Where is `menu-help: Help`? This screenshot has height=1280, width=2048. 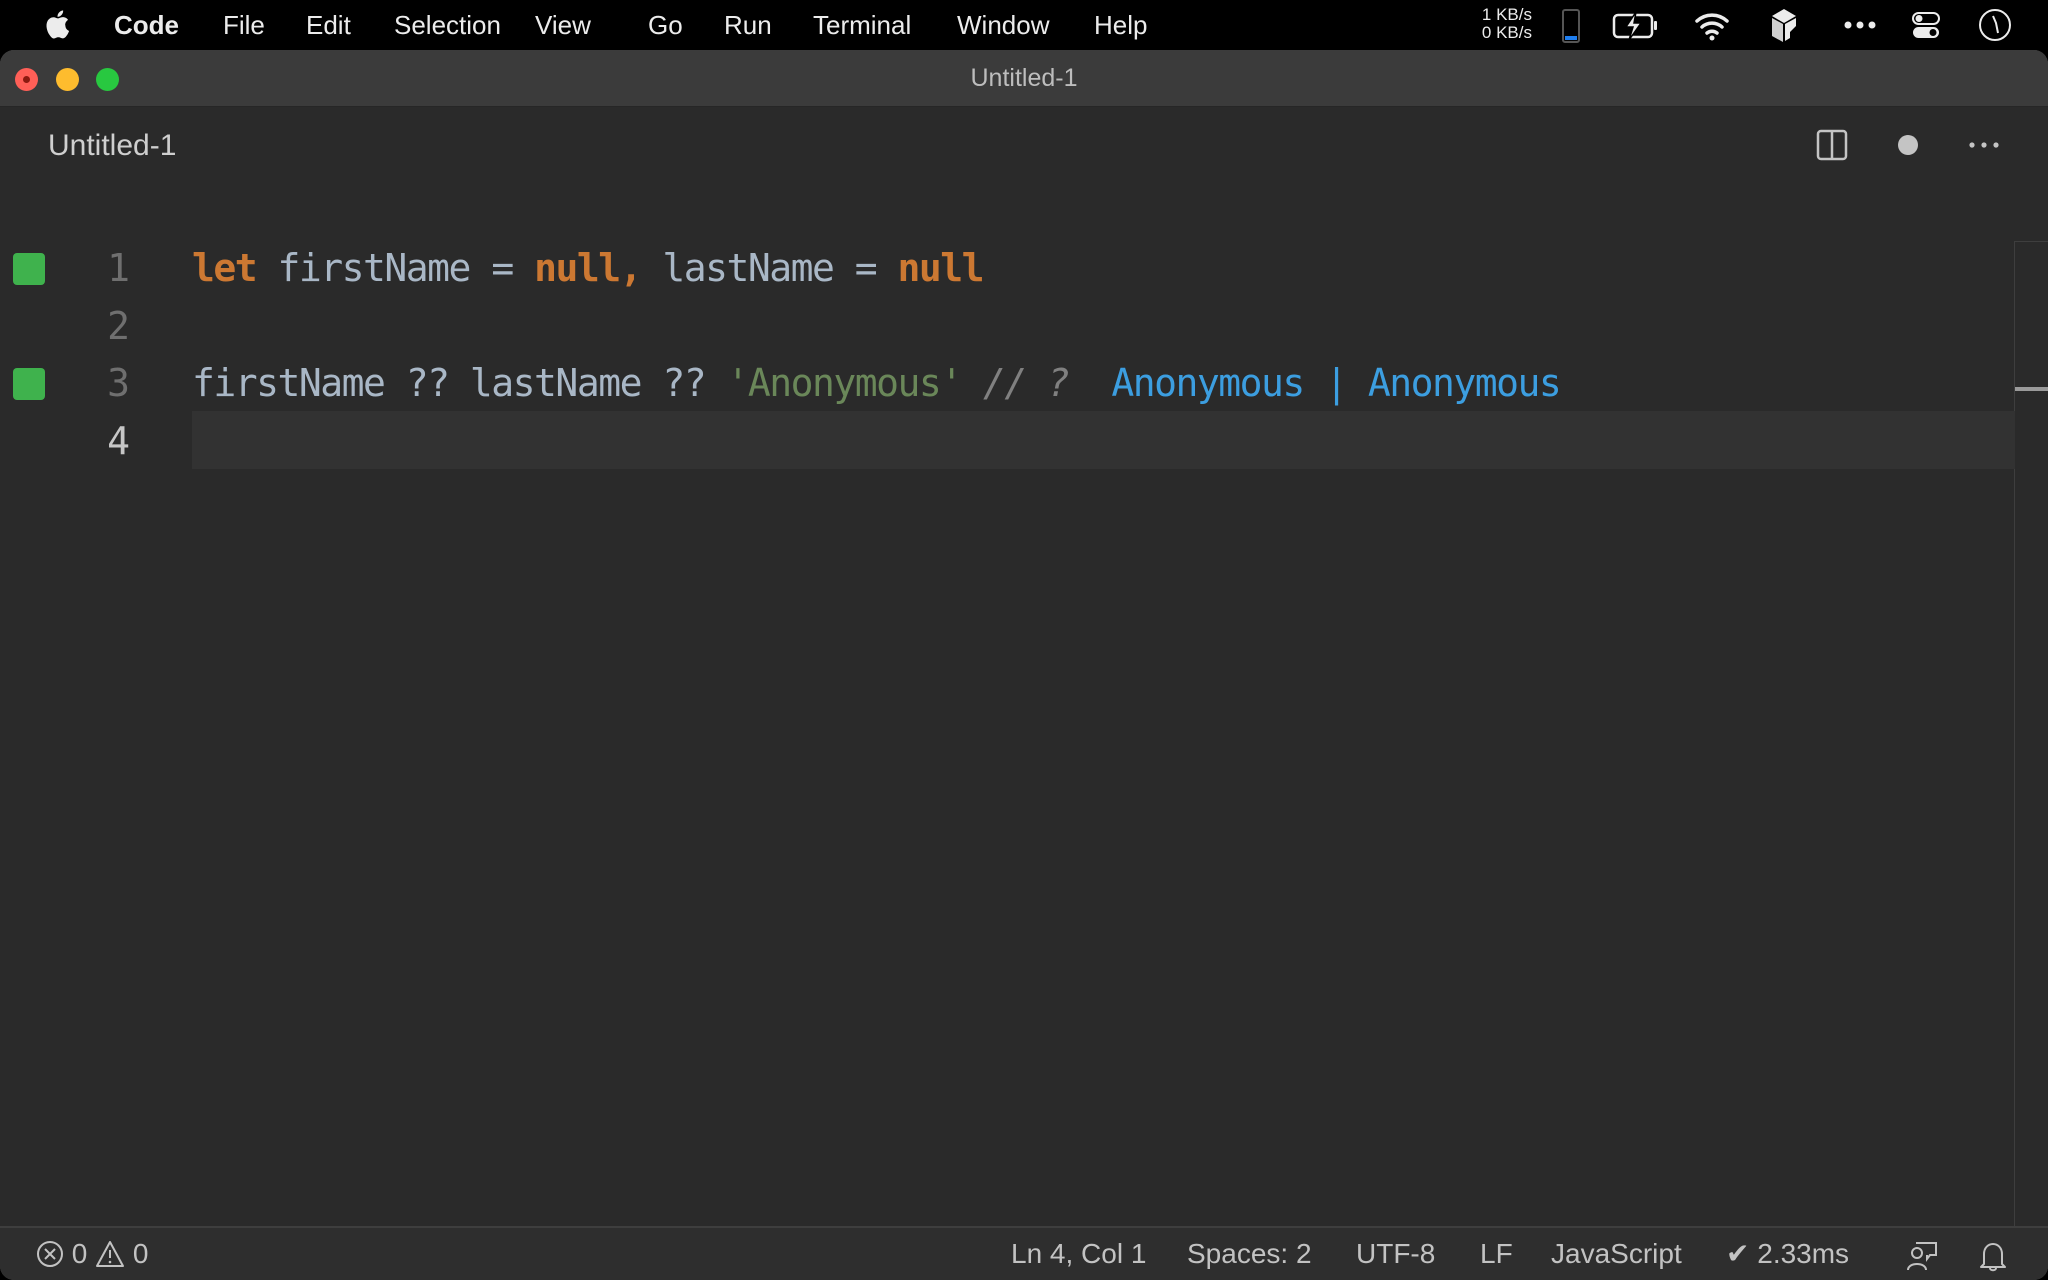
menu-help: Help is located at coordinates (1120, 25).